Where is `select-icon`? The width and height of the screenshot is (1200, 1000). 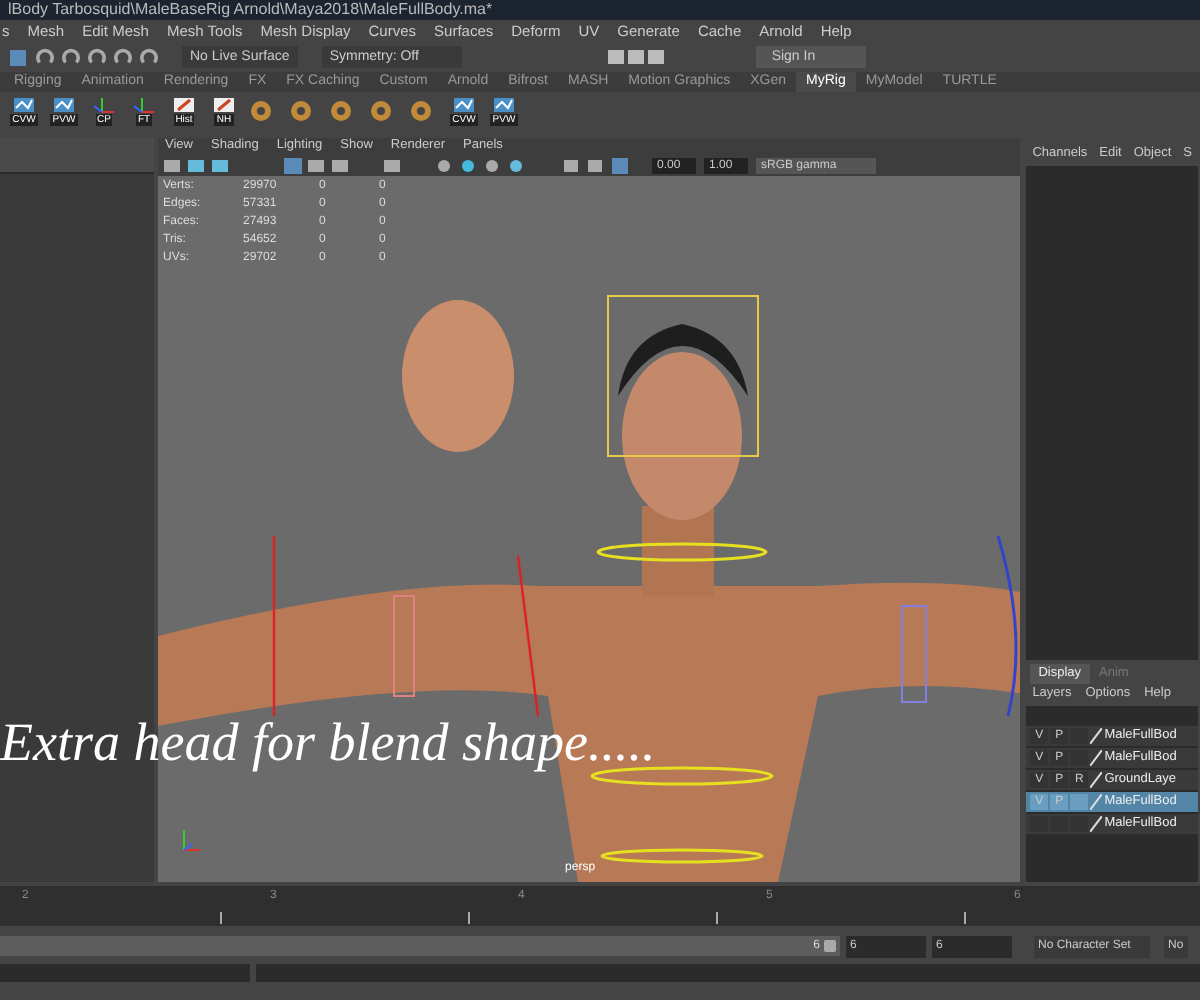 select-icon is located at coordinates (18, 57).